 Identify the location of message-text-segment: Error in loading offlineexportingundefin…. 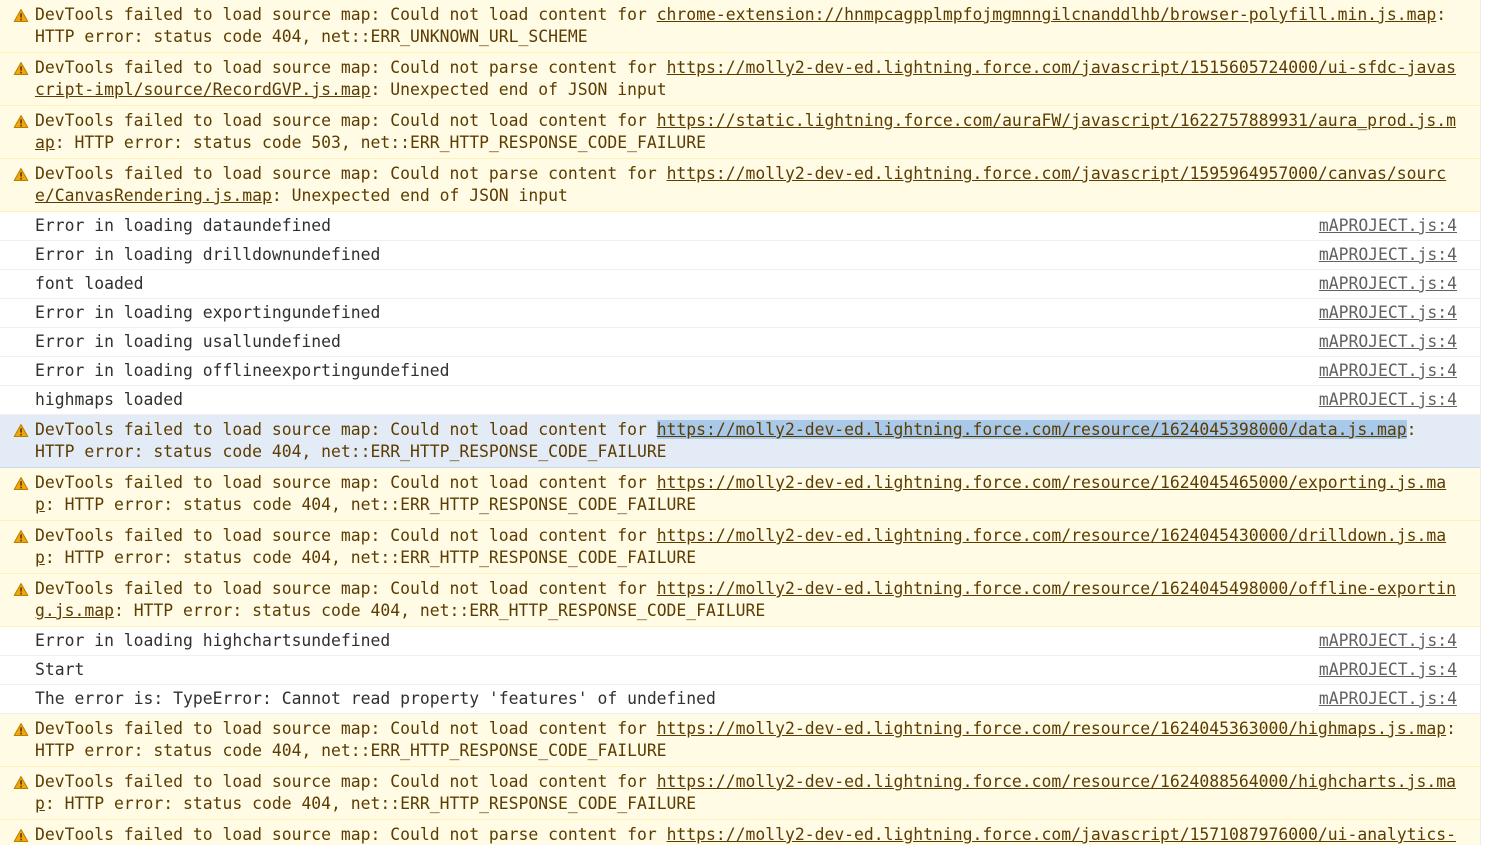
(242, 370).